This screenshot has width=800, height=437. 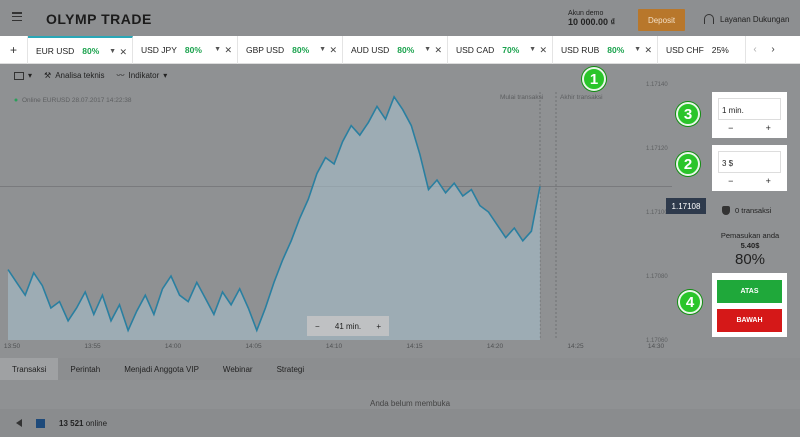 What do you see at coordinates (16, 100) in the screenshot?
I see `online-dot` at bounding box center [16, 100].